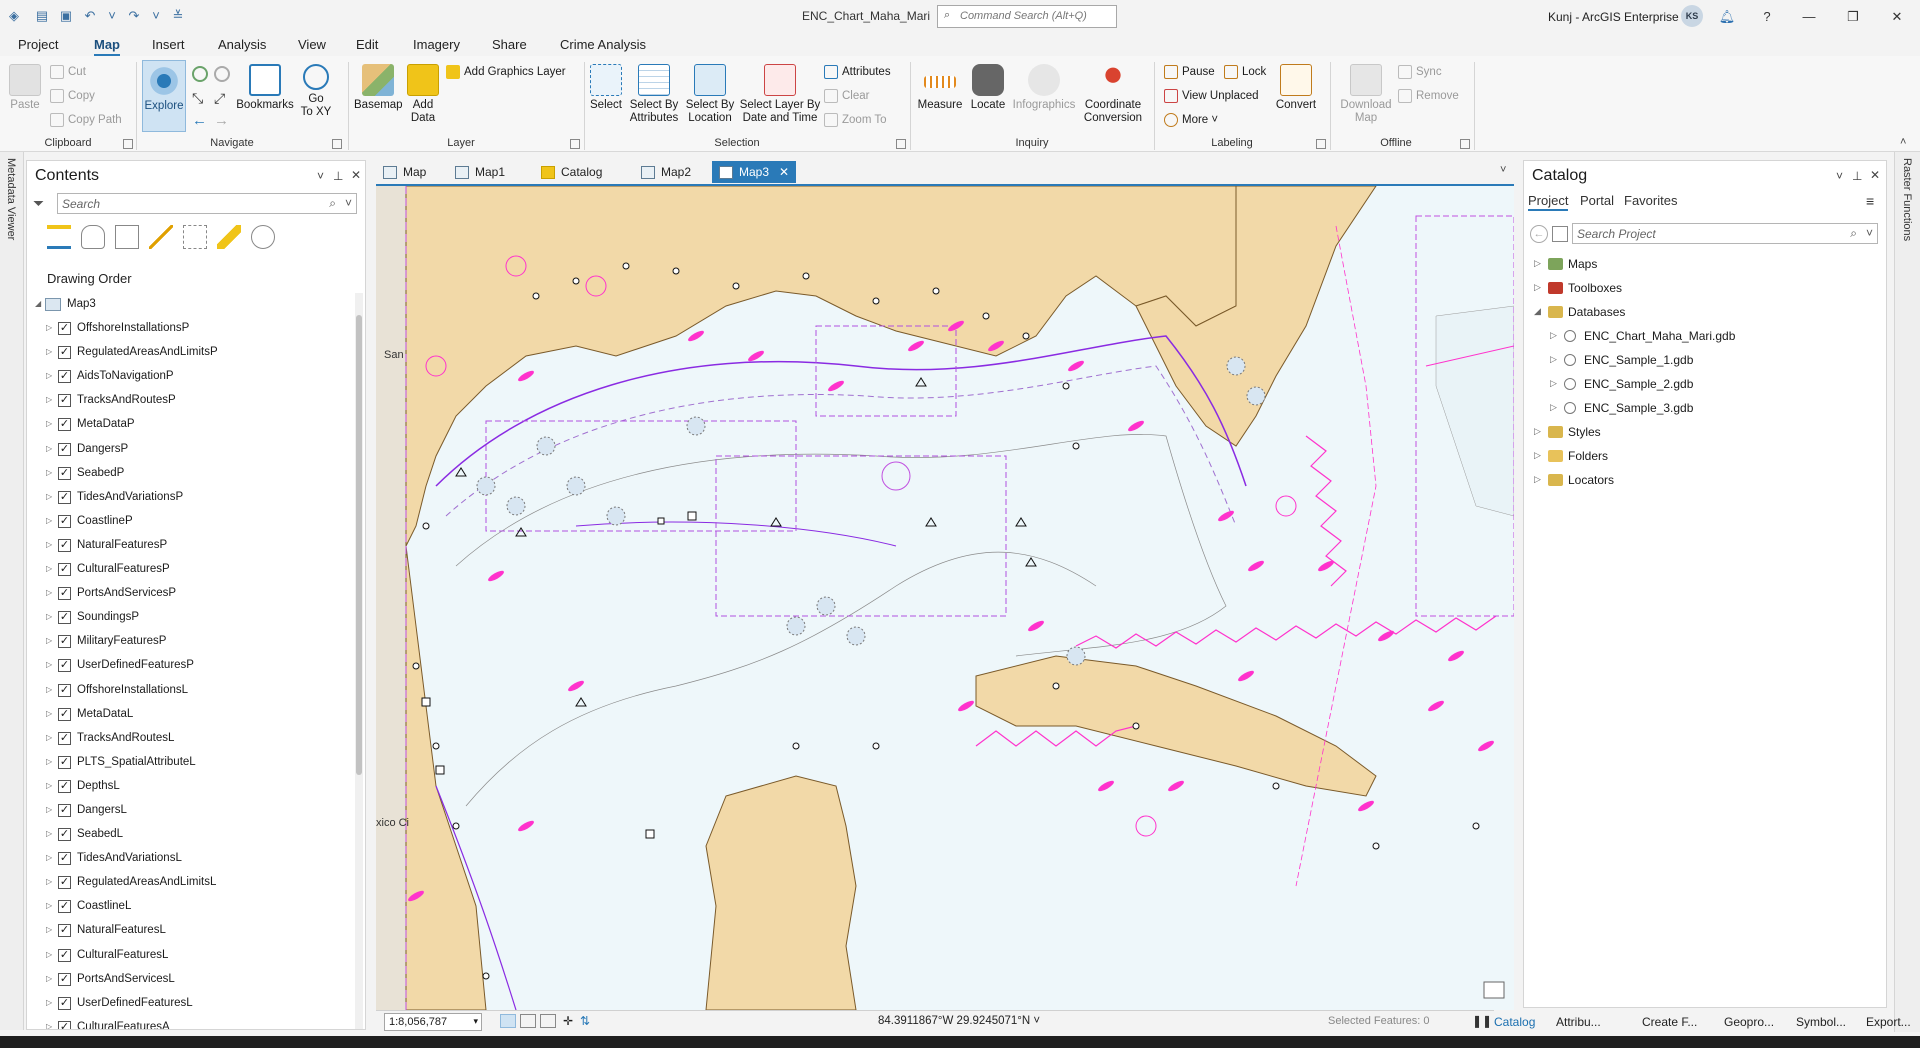 The height and width of the screenshot is (1048, 1920). What do you see at coordinates (200, 74) in the screenshot?
I see `full-extent-icon` at bounding box center [200, 74].